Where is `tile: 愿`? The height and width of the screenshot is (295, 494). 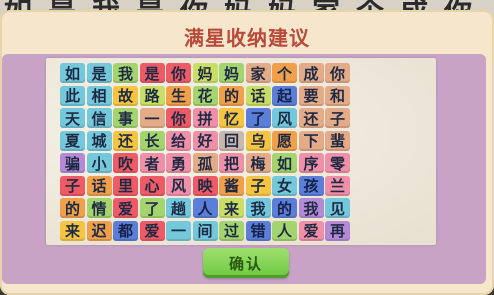 tile: 愿 is located at coordinates (284, 140).